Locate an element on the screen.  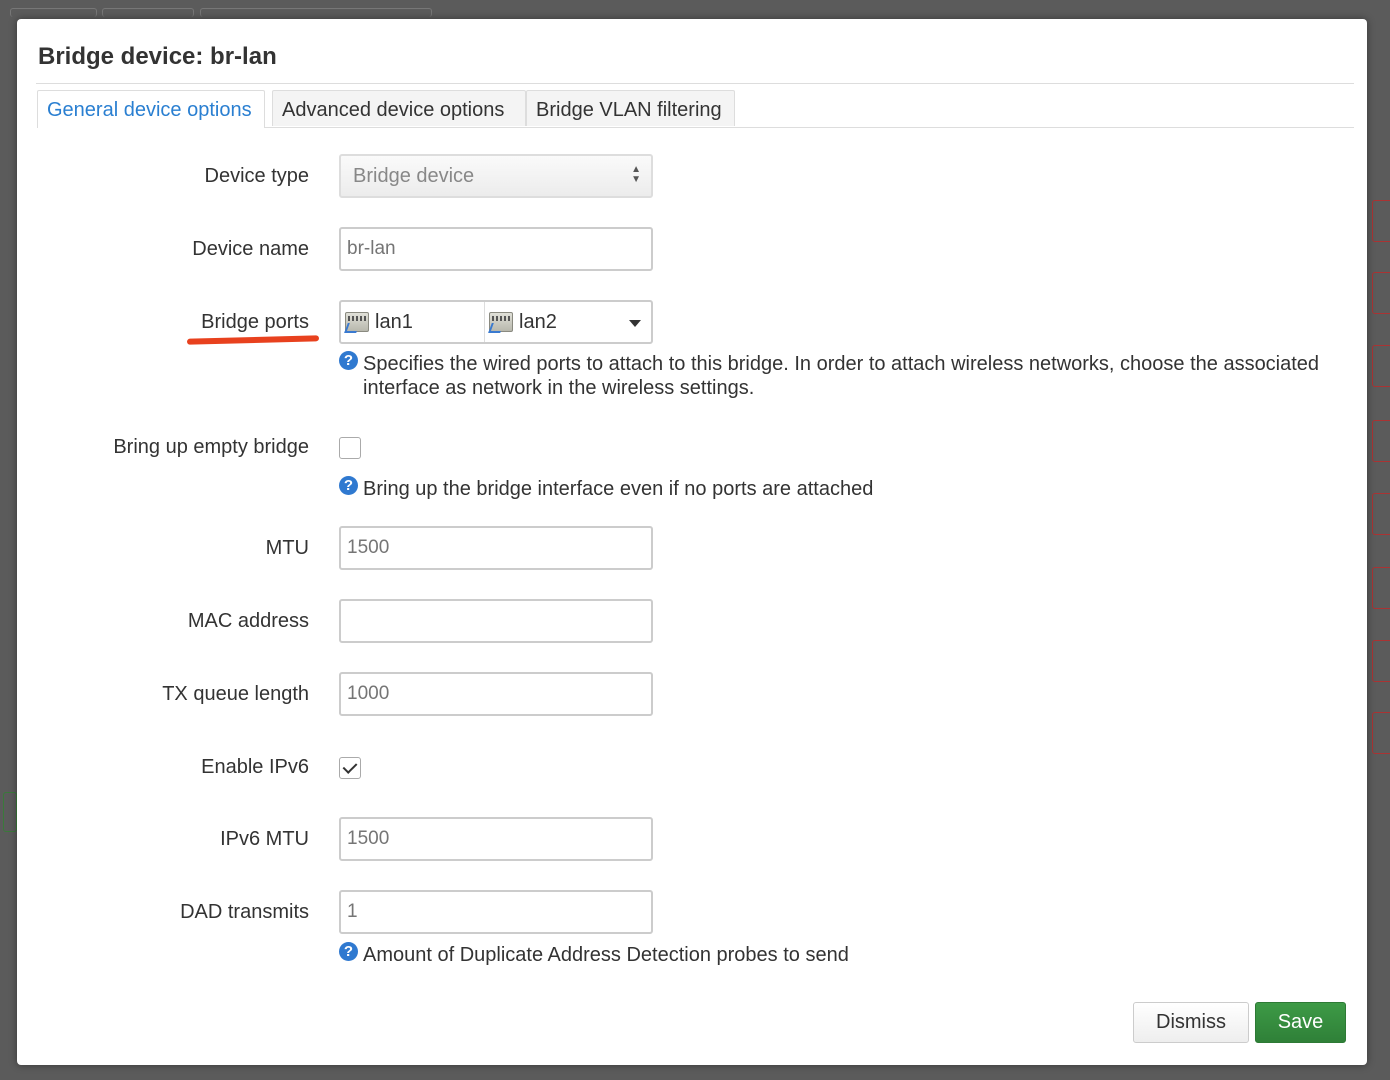
background-add-button is located at coordinates (10, 812).